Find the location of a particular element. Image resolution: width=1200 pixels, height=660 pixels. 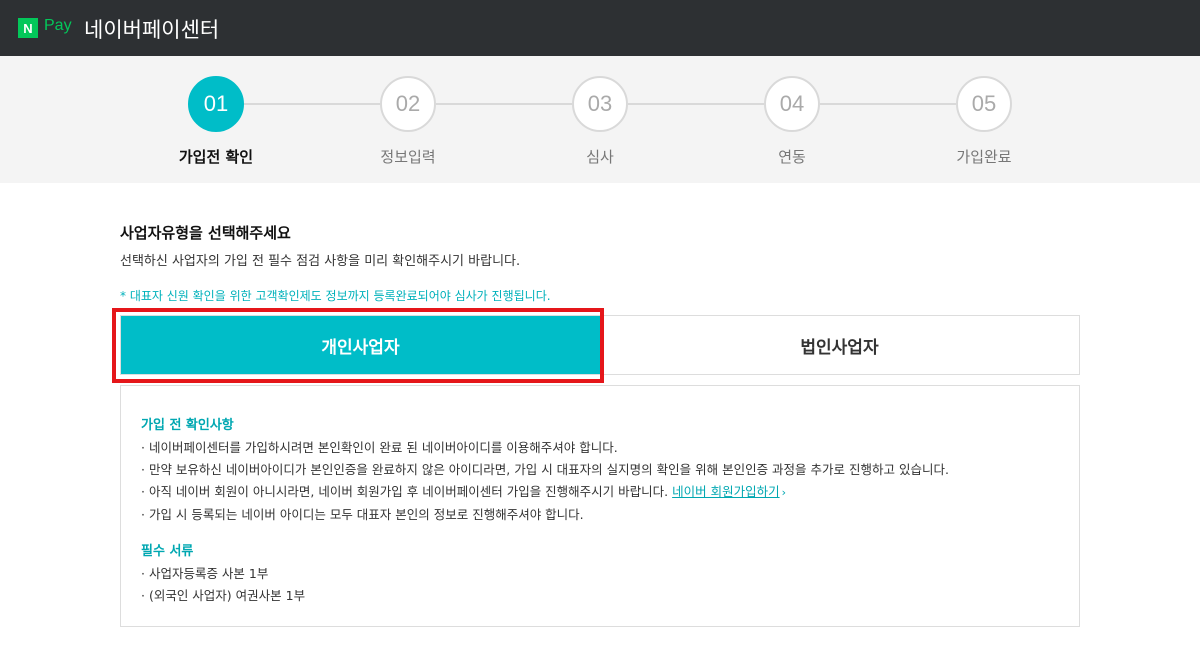

individual-business-tab: 개인사업자 is located at coordinates (360, 345).